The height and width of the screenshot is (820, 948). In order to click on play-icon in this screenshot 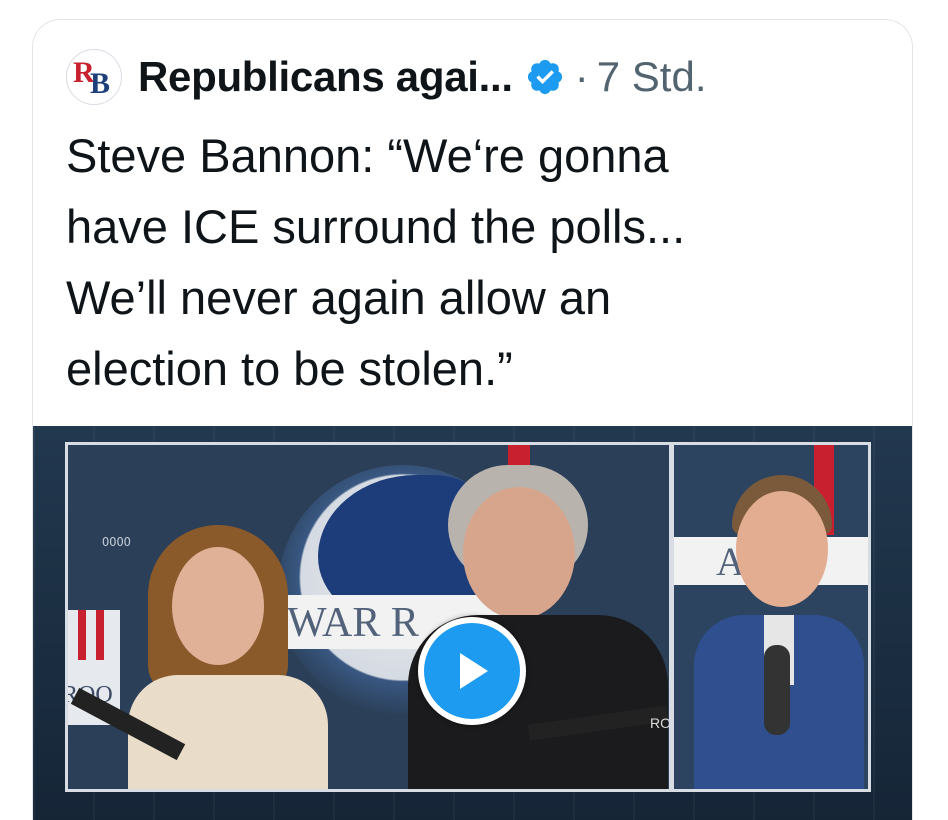, I will do `click(474, 671)`.